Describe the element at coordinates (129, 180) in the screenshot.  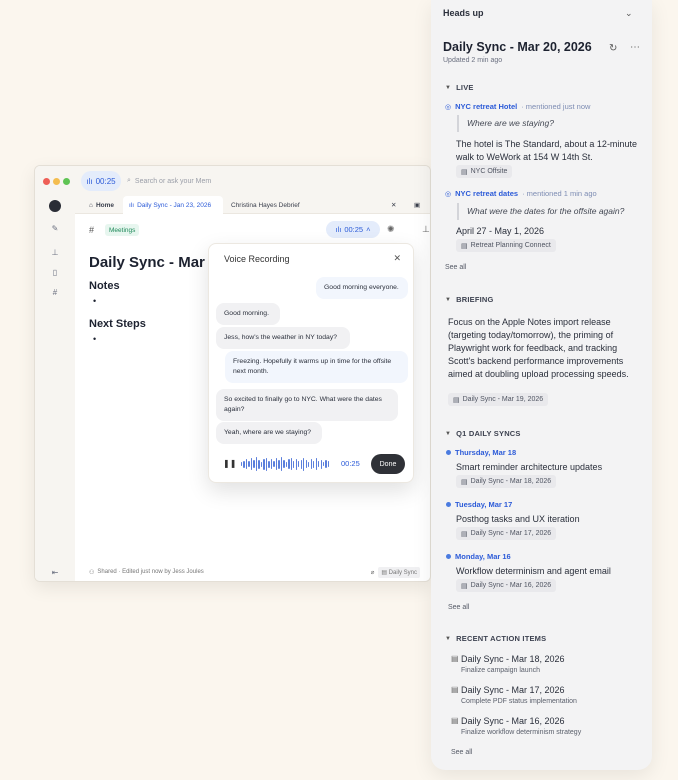
I see `search-icon: ⌕` at that location.